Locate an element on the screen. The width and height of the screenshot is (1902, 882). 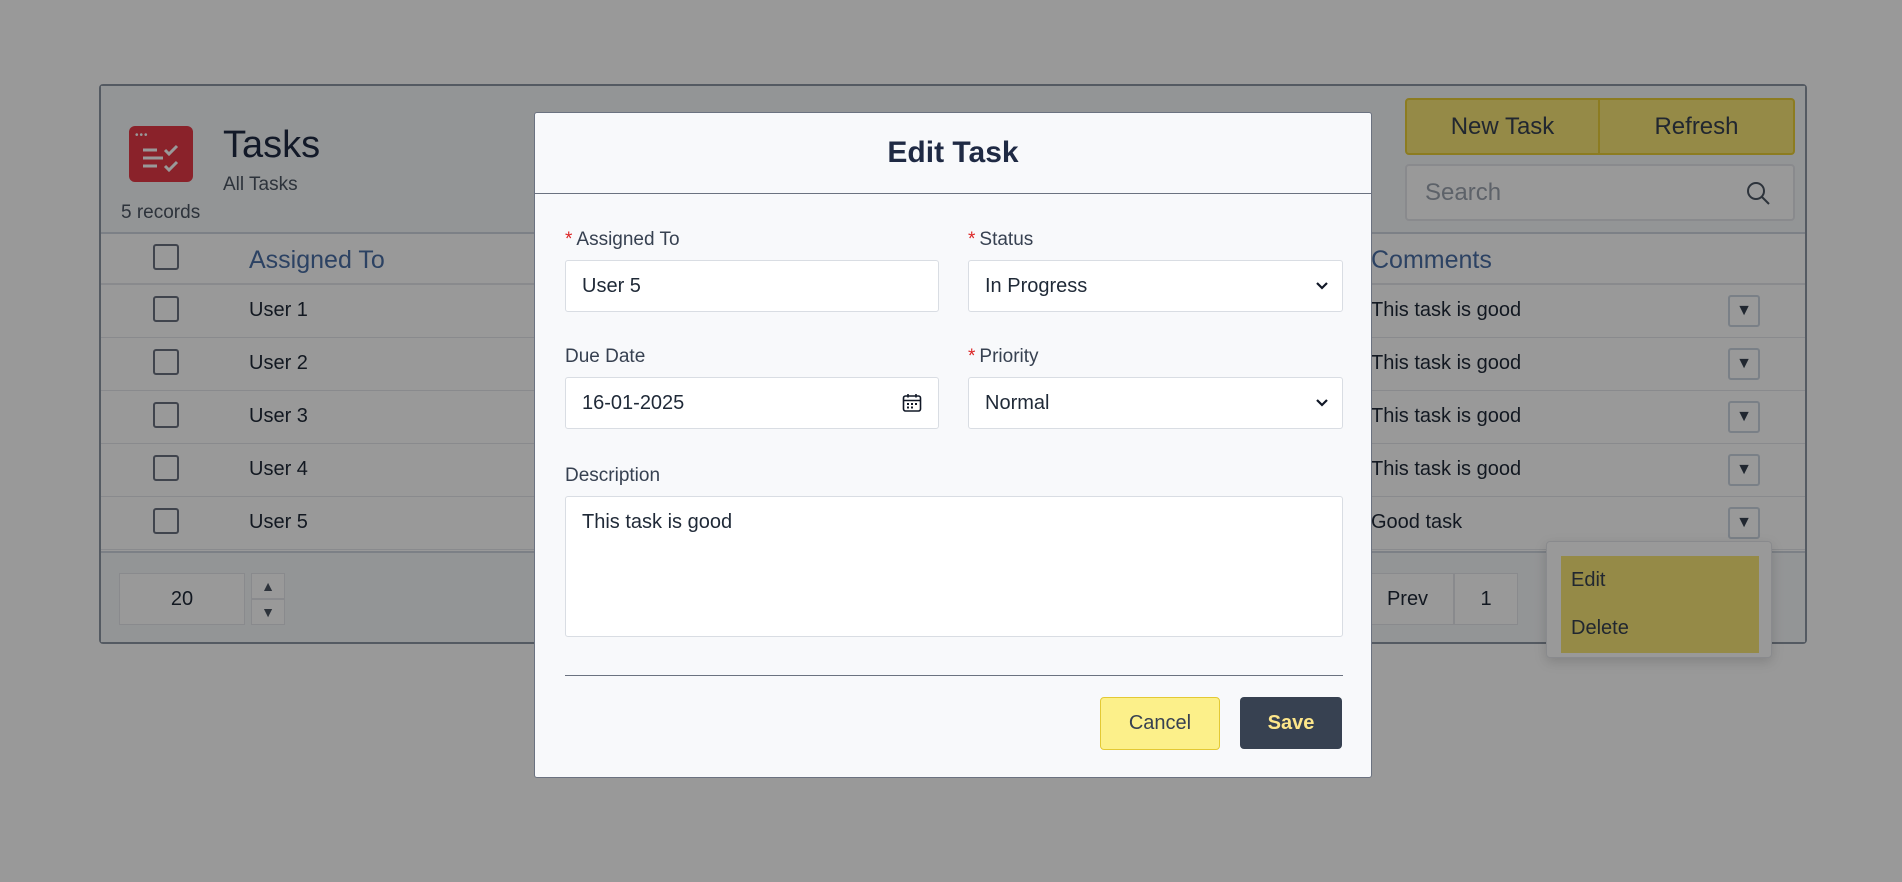
status-select: In Progress is located at coordinates (1155, 286).